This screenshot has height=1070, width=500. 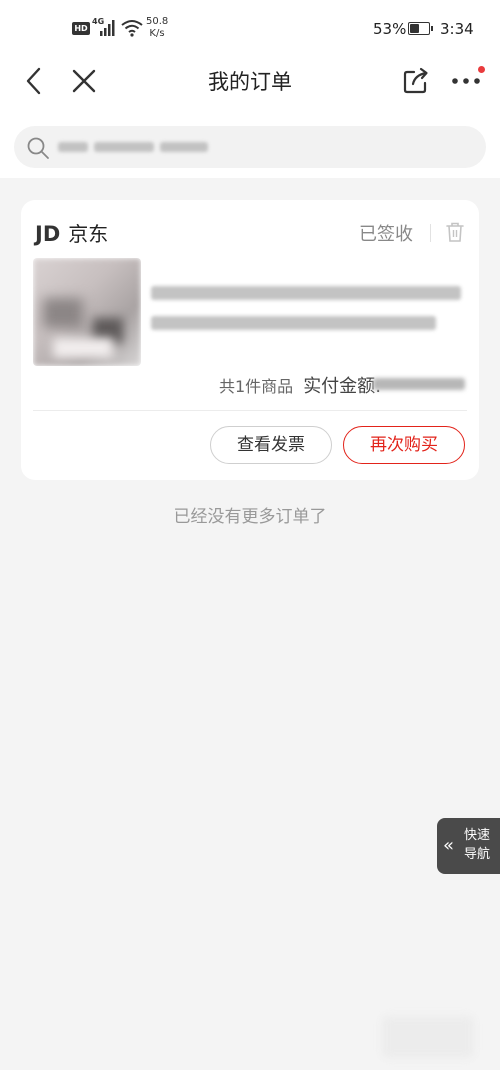 I want to click on notification-dot, so click(x=481, y=69).